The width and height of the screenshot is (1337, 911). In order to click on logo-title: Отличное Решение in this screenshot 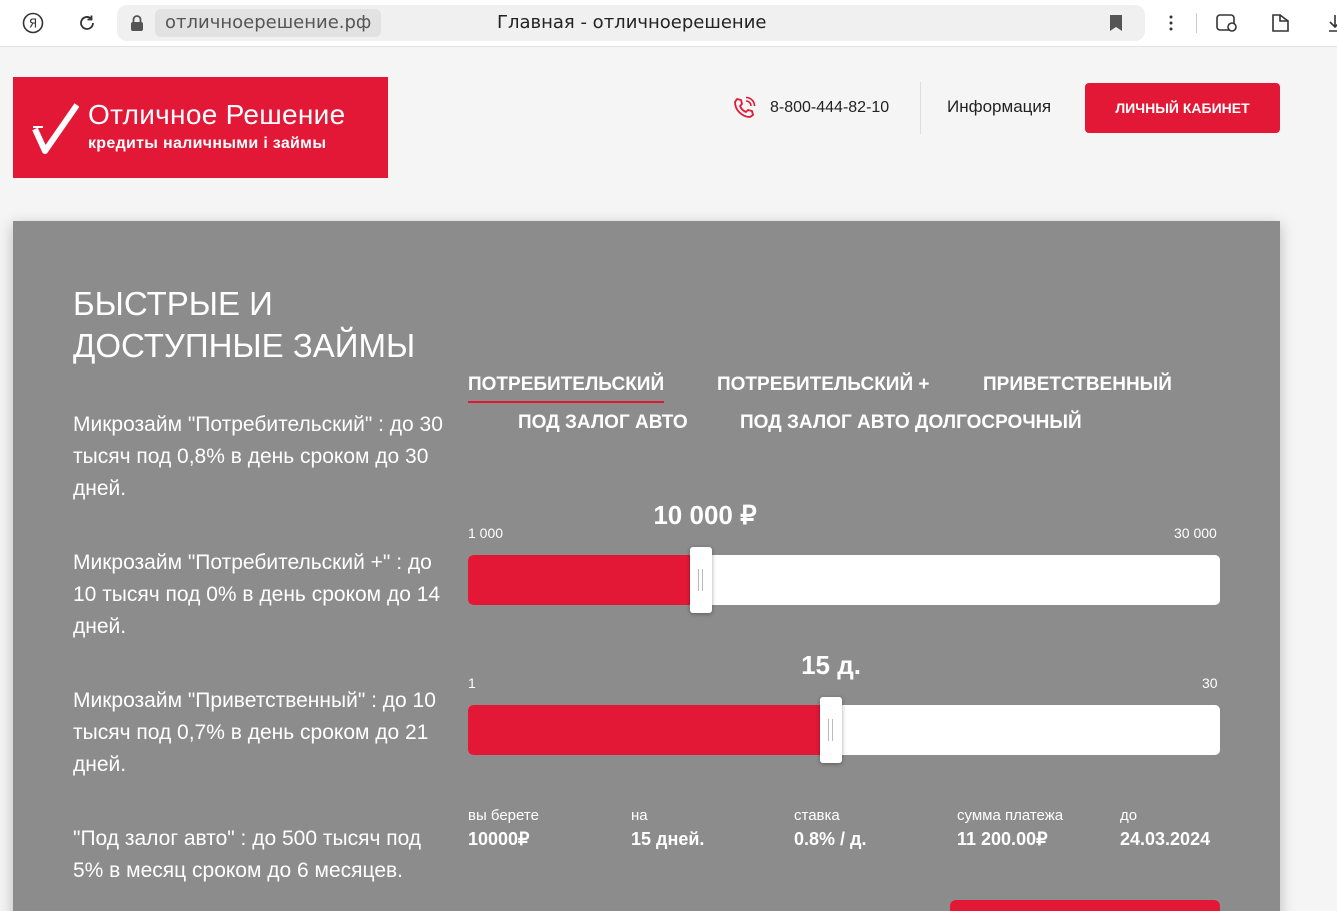, I will do `click(217, 114)`.